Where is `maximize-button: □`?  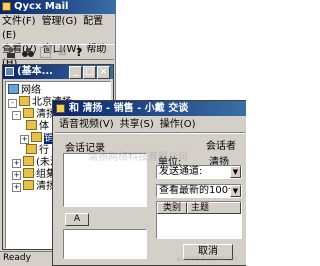 maximize-button: □ is located at coordinates (89, 72).